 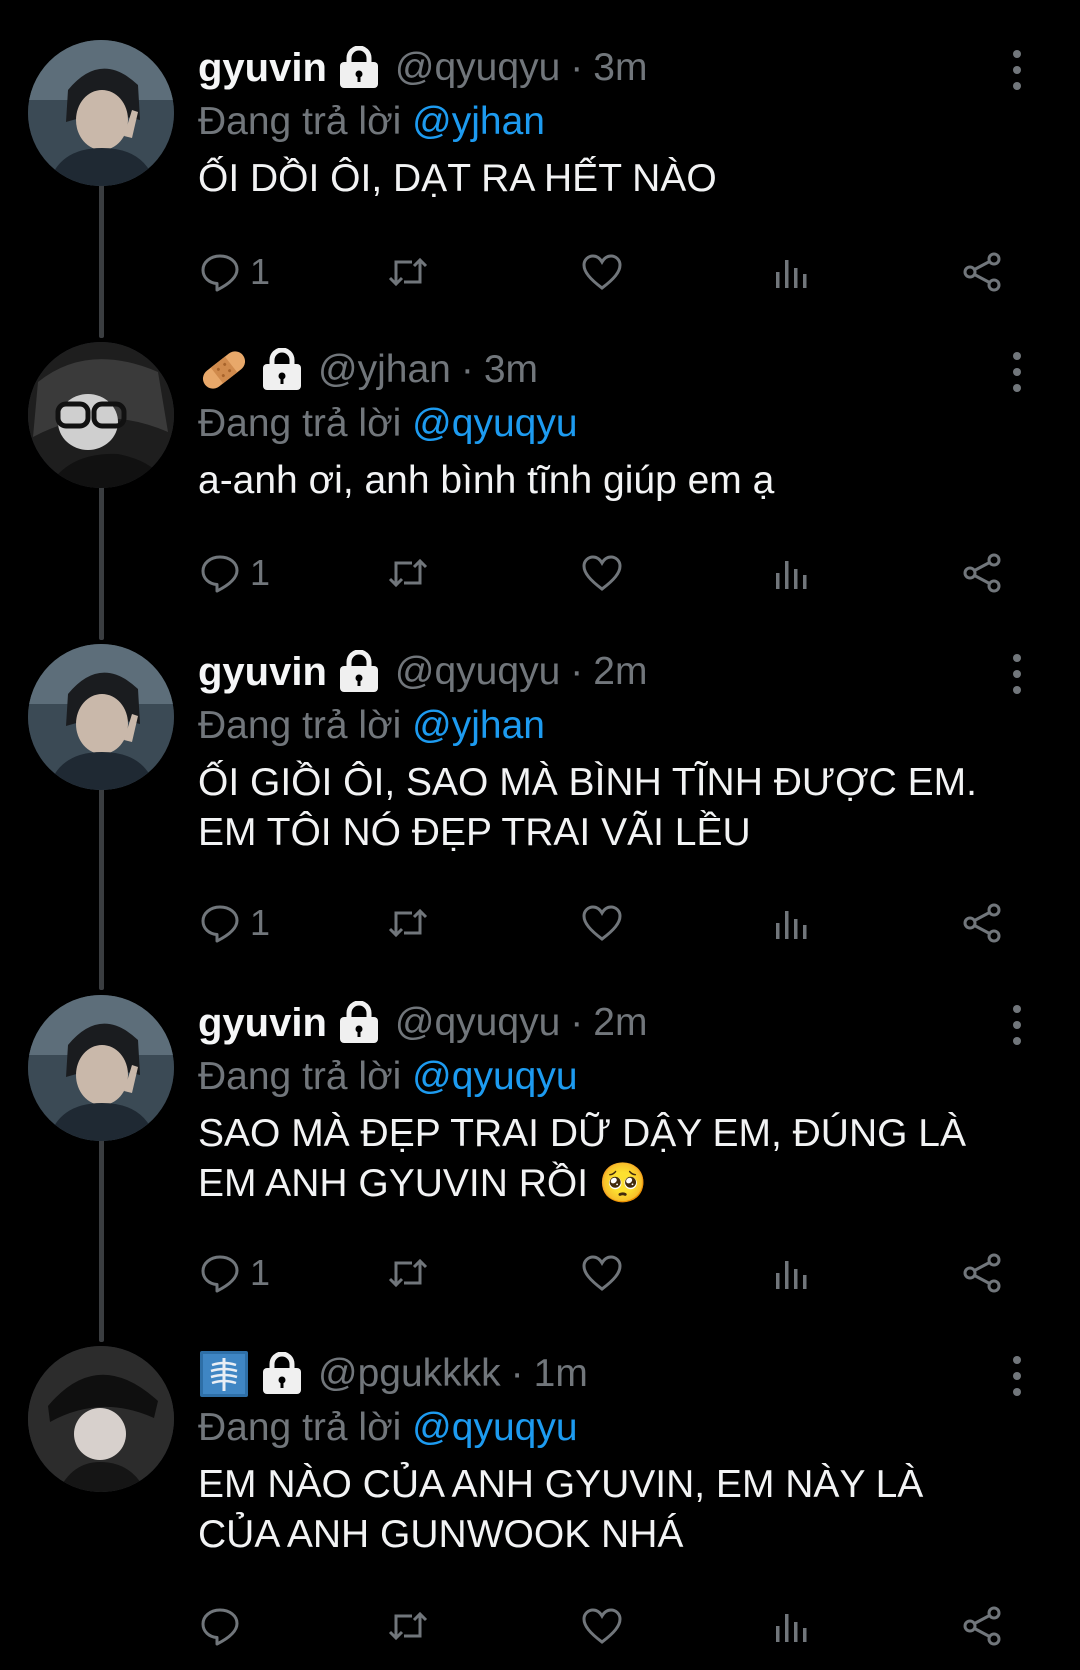 What do you see at coordinates (608, 424) in the screenshot?
I see `replying-to: Đang trả lời @qyuqyu` at bounding box center [608, 424].